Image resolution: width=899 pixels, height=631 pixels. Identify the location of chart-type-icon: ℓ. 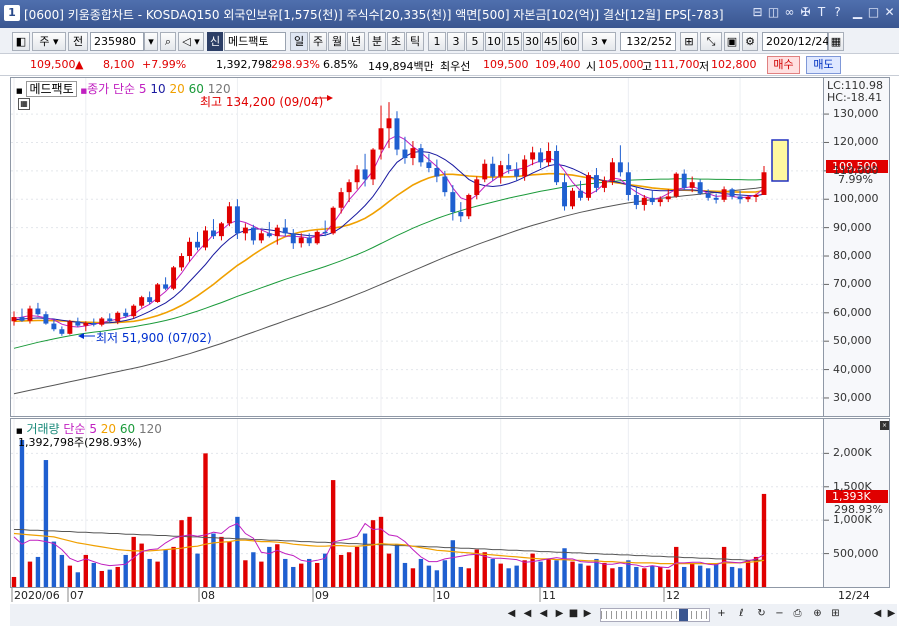
(741, 614).